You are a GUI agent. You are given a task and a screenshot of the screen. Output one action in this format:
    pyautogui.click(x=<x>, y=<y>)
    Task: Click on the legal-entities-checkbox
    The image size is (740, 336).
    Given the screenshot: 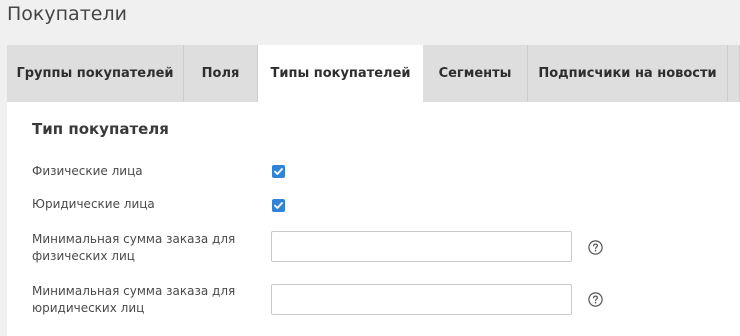 What is the action you would take?
    pyautogui.click(x=278, y=205)
    